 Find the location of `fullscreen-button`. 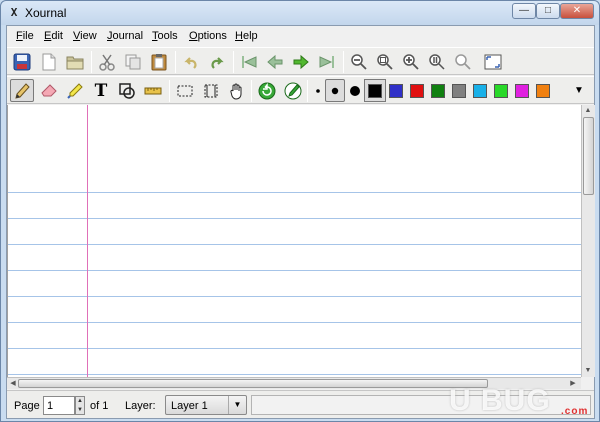

fullscreen-button is located at coordinates (493, 61).